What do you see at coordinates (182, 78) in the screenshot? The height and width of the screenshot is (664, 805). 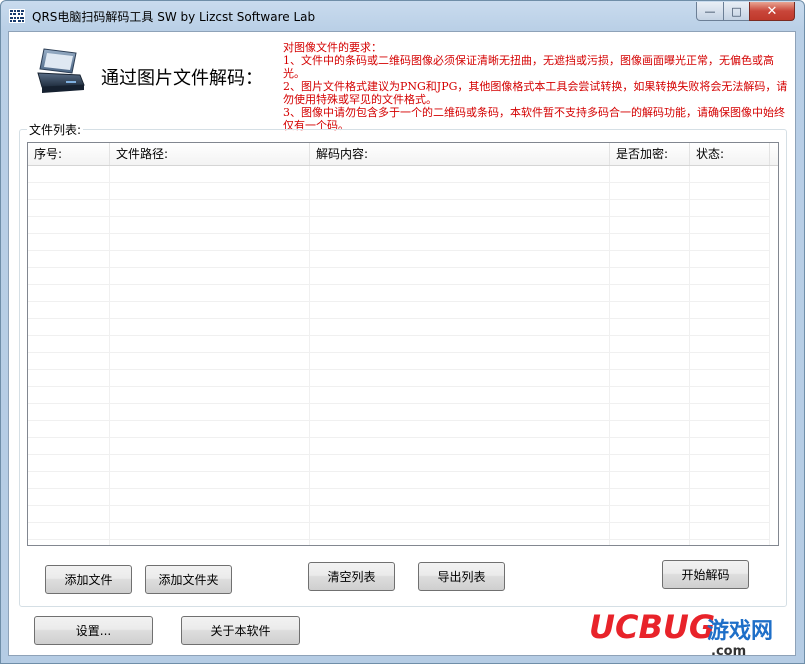 I see `page-title: 通过图片文件解码：` at bounding box center [182, 78].